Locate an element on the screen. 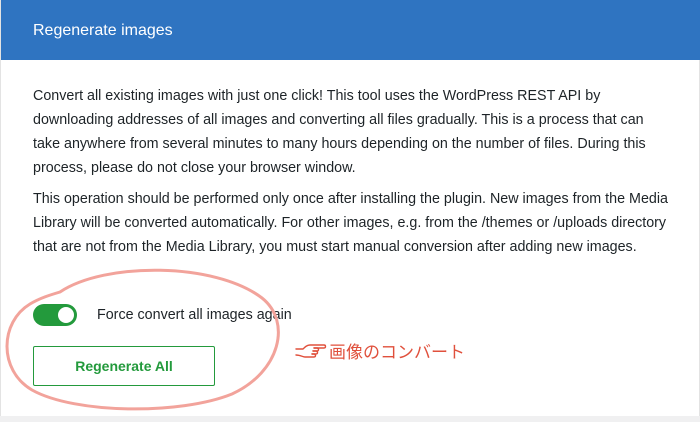 Image resolution: width=700 pixels, height=422 pixels. panel-title: Regenerate images is located at coordinates (103, 30).